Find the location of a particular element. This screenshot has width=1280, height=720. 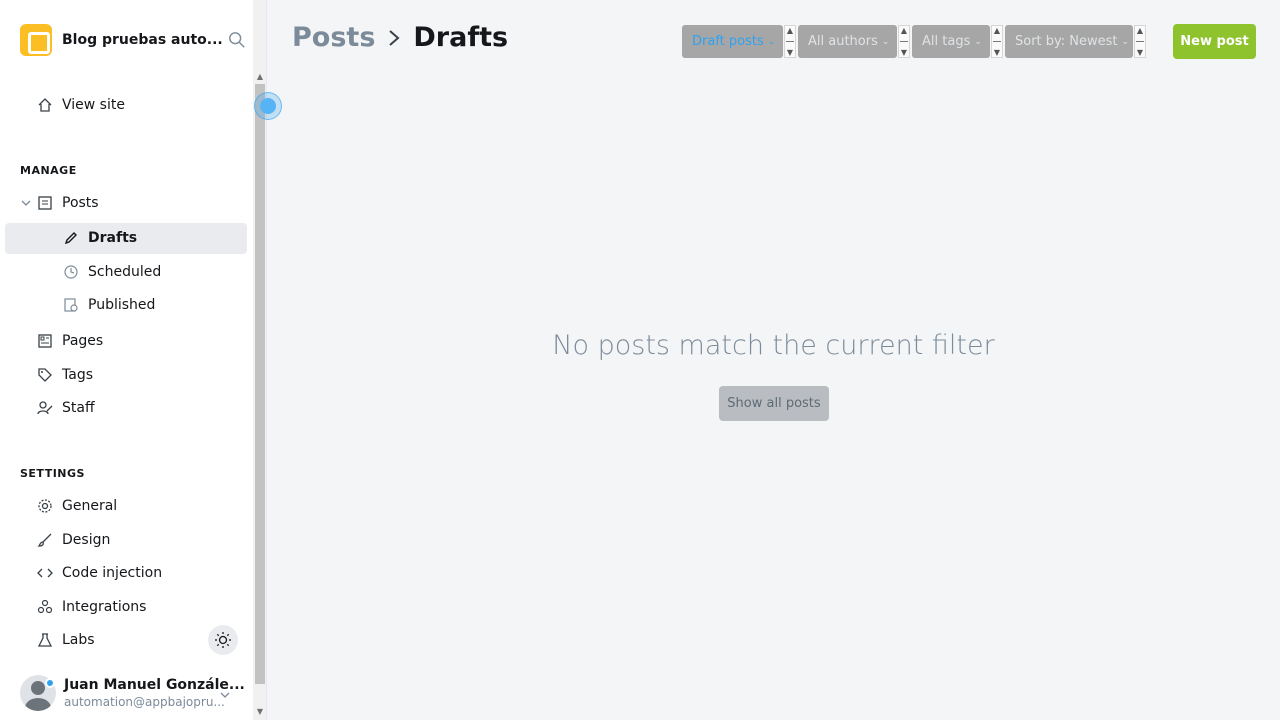

home-icon is located at coordinates (45, 105).